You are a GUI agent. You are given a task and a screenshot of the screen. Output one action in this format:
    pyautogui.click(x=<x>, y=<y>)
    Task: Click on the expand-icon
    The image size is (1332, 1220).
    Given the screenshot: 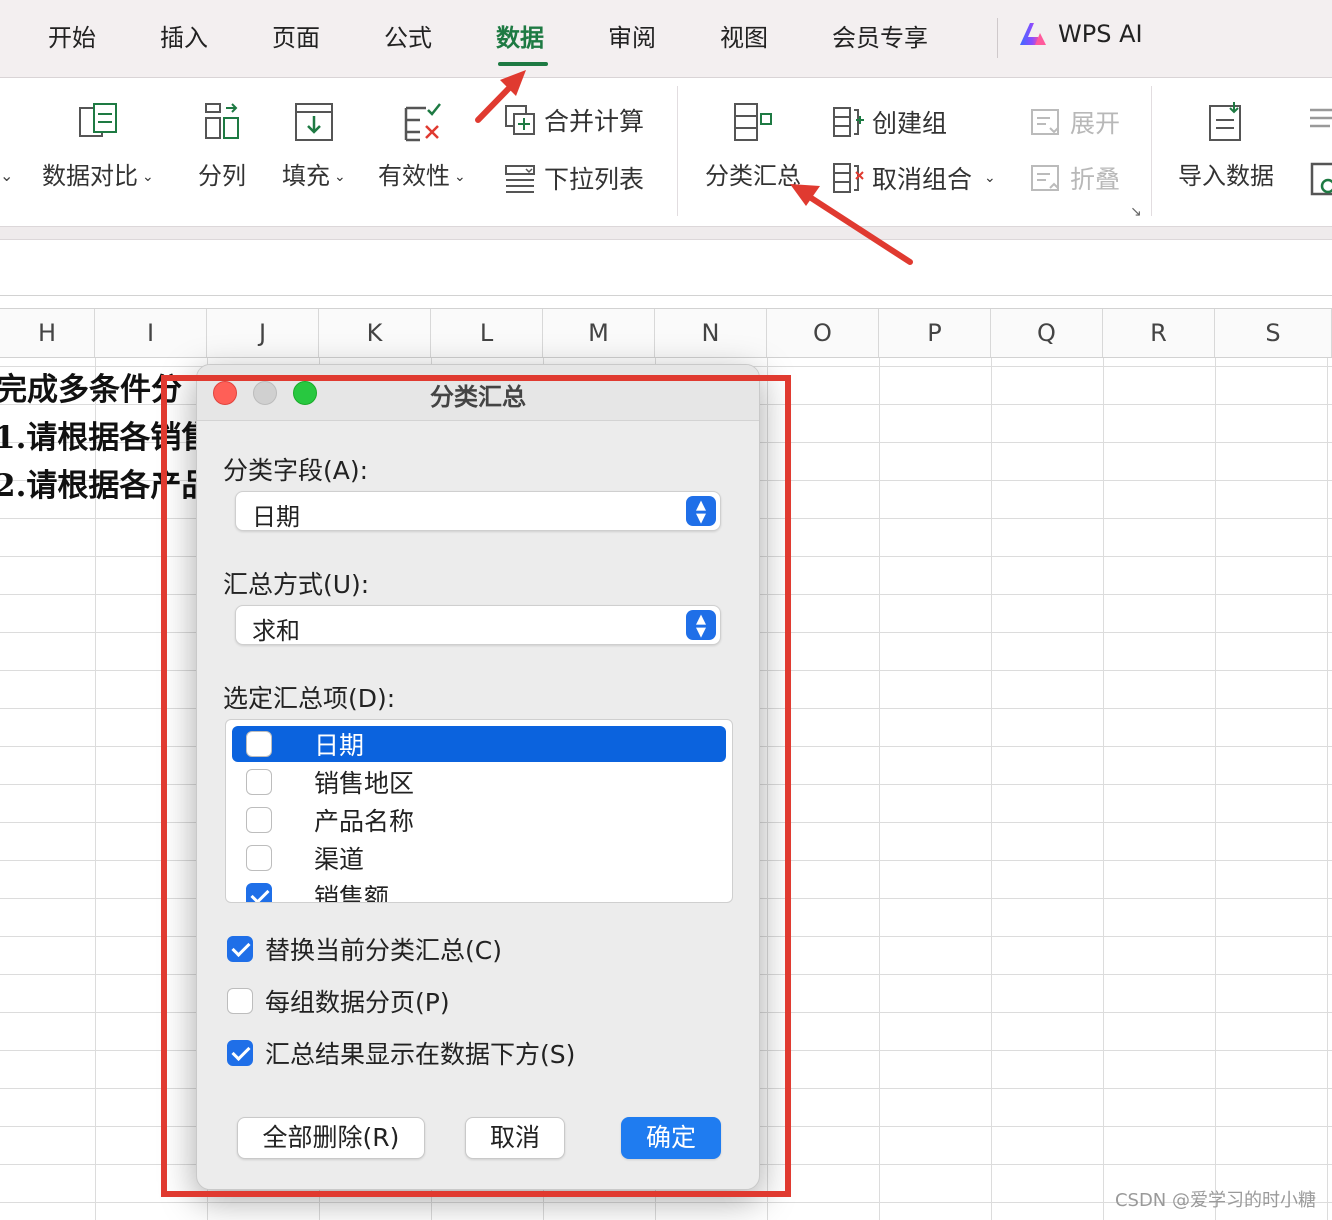 What is the action you would take?
    pyautogui.click(x=1045, y=122)
    